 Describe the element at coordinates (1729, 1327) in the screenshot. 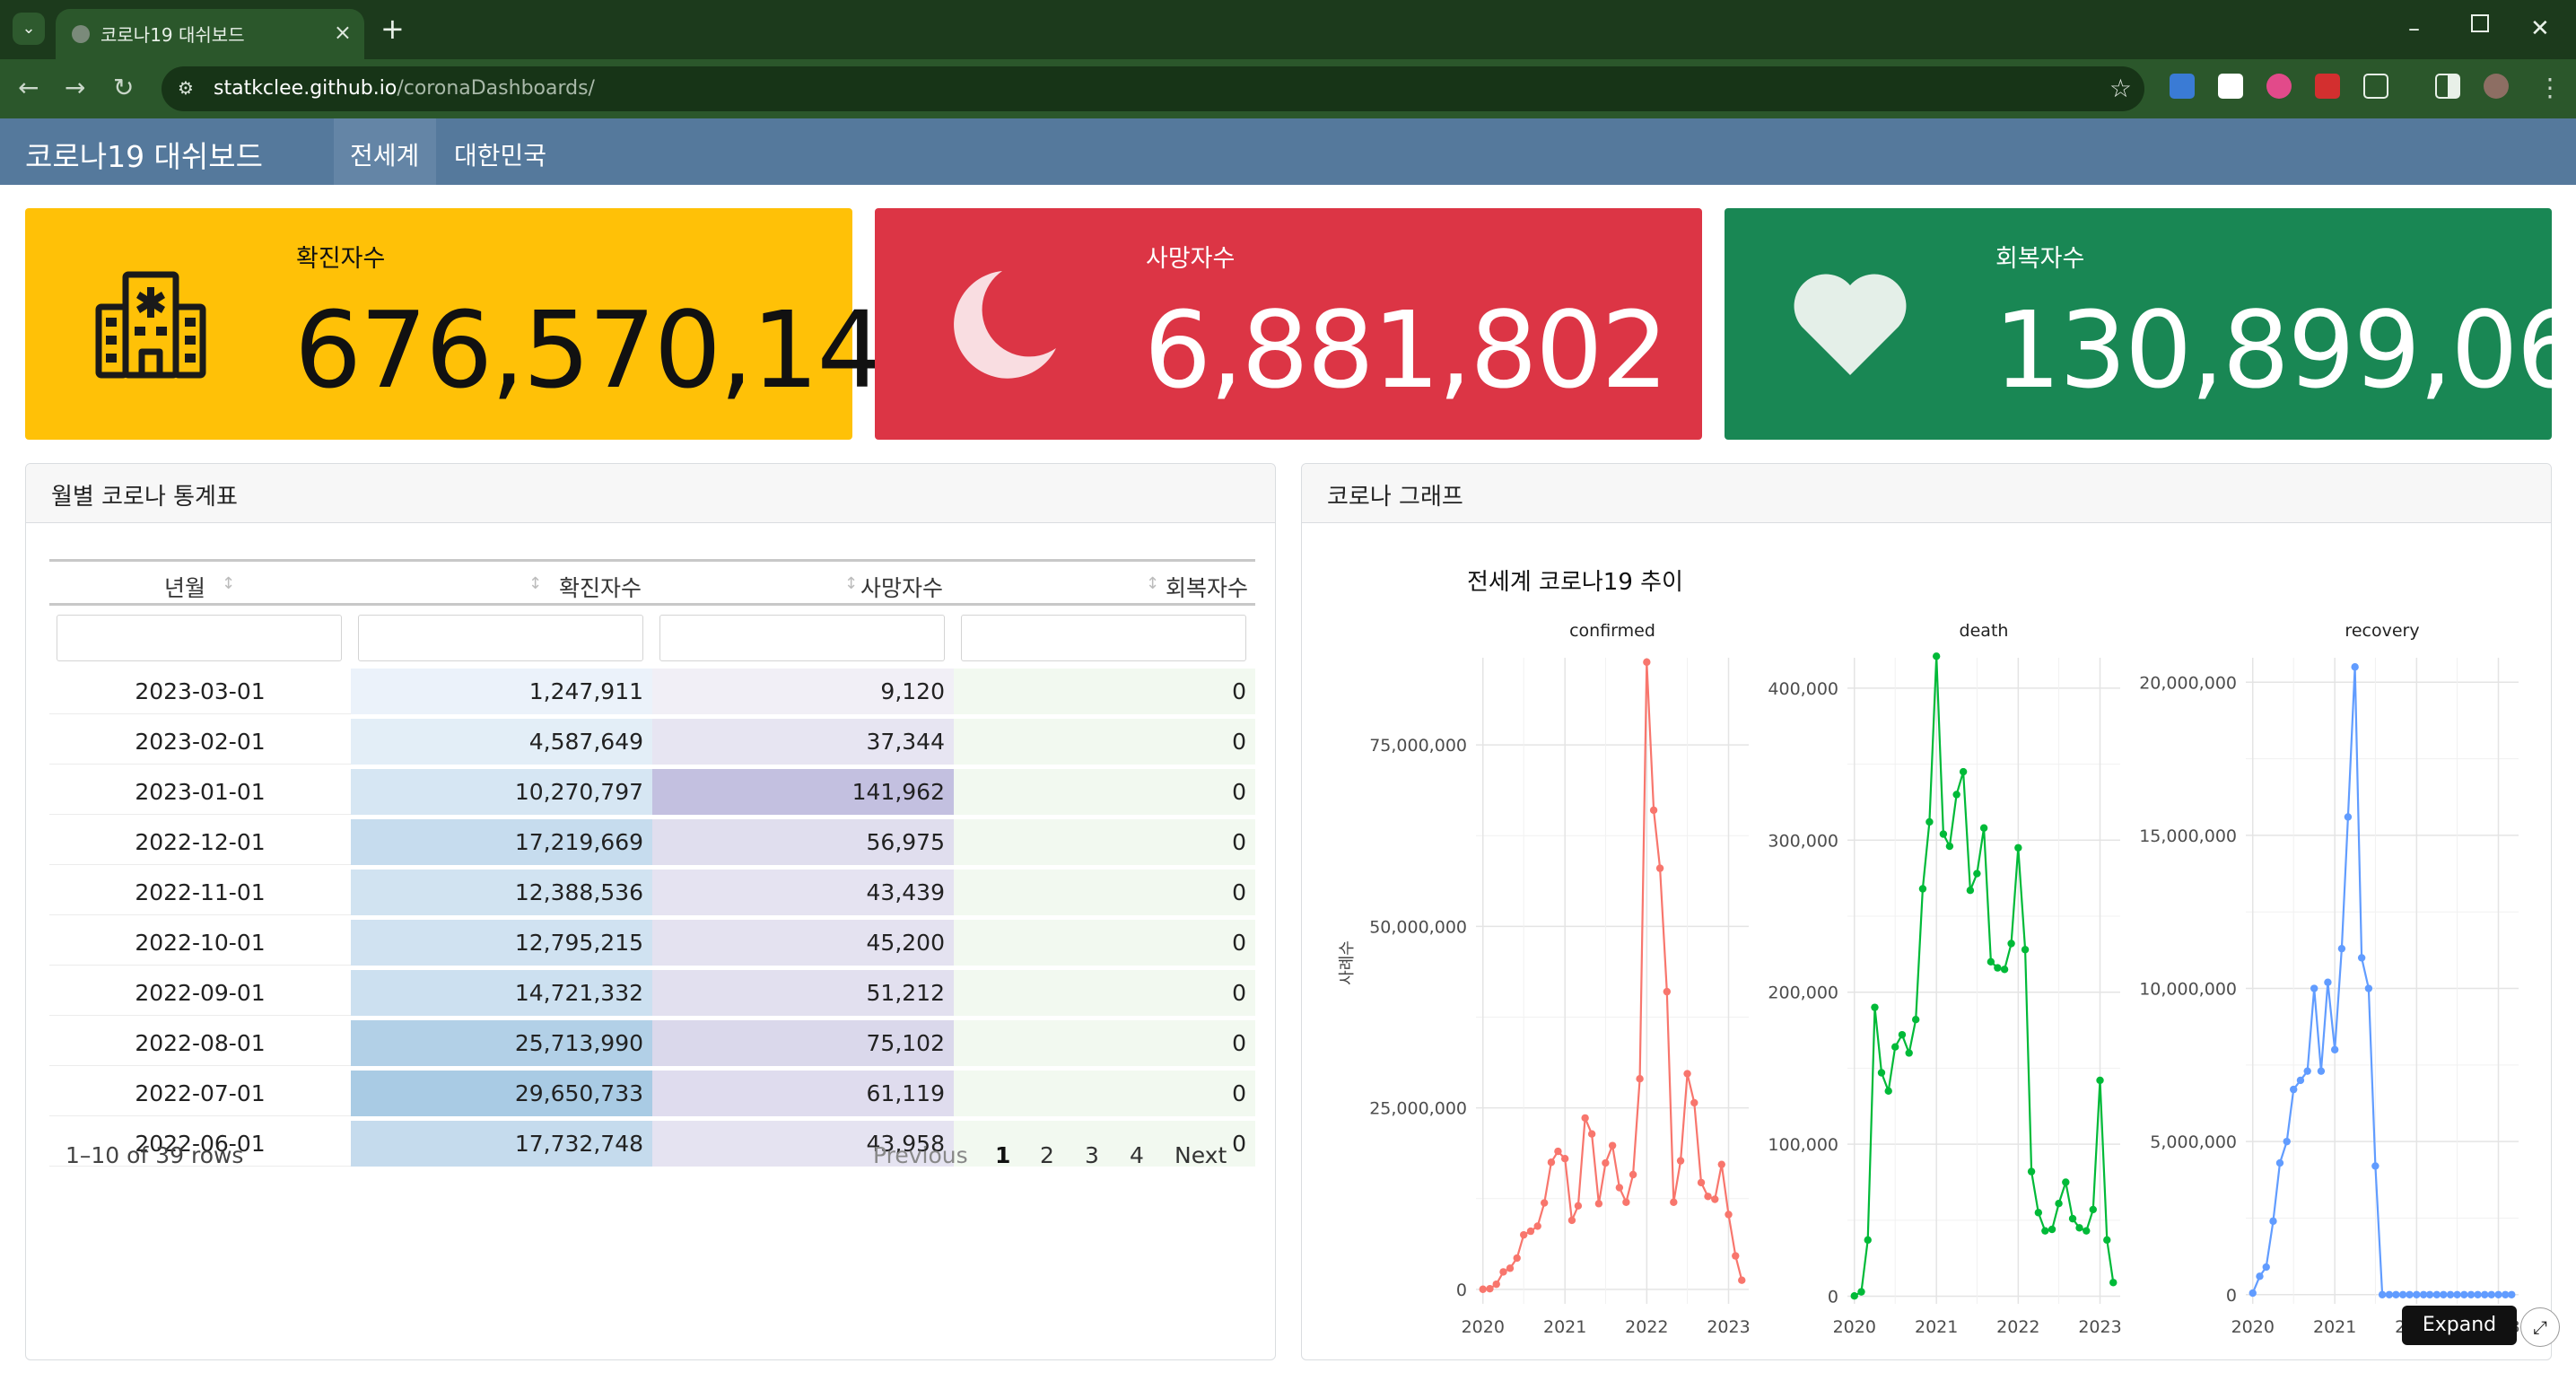

I see `x-tick-label: 2023` at that location.